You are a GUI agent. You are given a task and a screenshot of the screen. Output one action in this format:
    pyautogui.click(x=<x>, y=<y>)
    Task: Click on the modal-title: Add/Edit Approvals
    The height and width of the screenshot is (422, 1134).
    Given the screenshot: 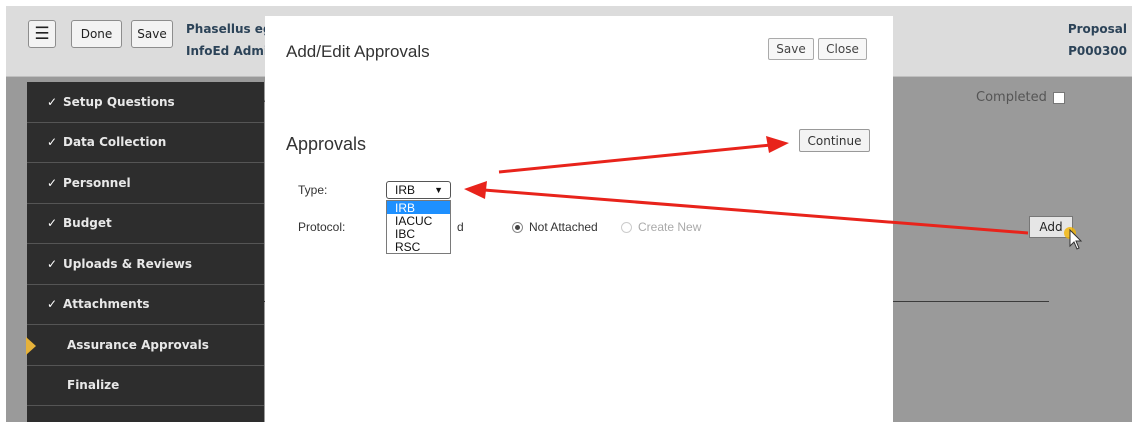 What is the action you would take?
    pyautogui.click(x=358, y=51)
    